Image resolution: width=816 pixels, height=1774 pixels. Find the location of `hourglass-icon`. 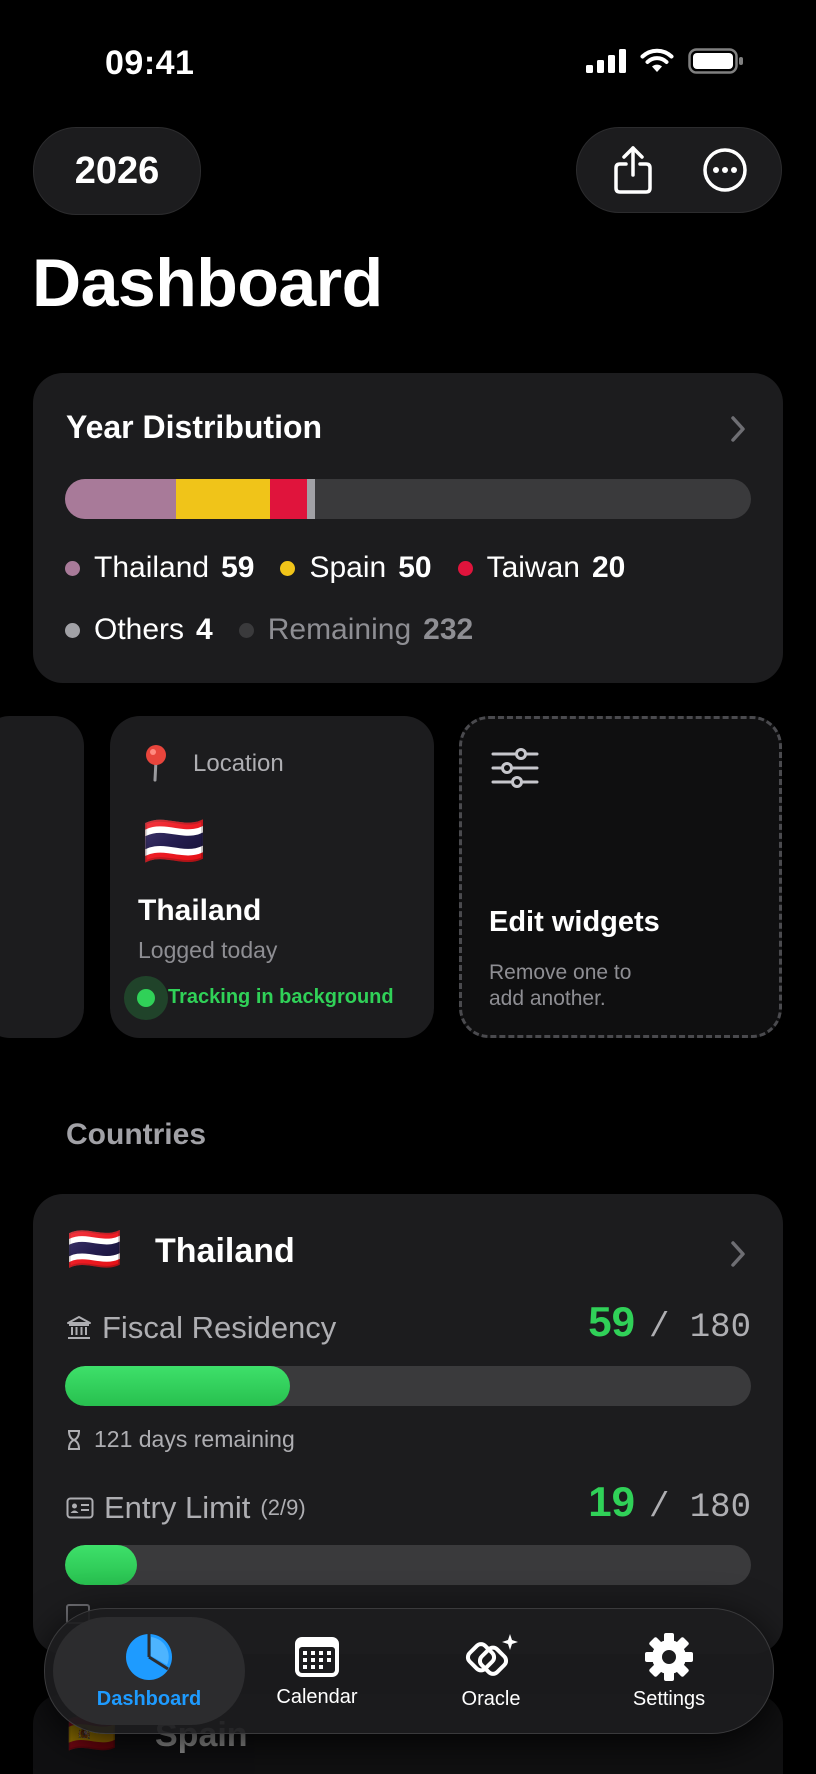

hourglass-icon is located at coordinates (74, 1439).